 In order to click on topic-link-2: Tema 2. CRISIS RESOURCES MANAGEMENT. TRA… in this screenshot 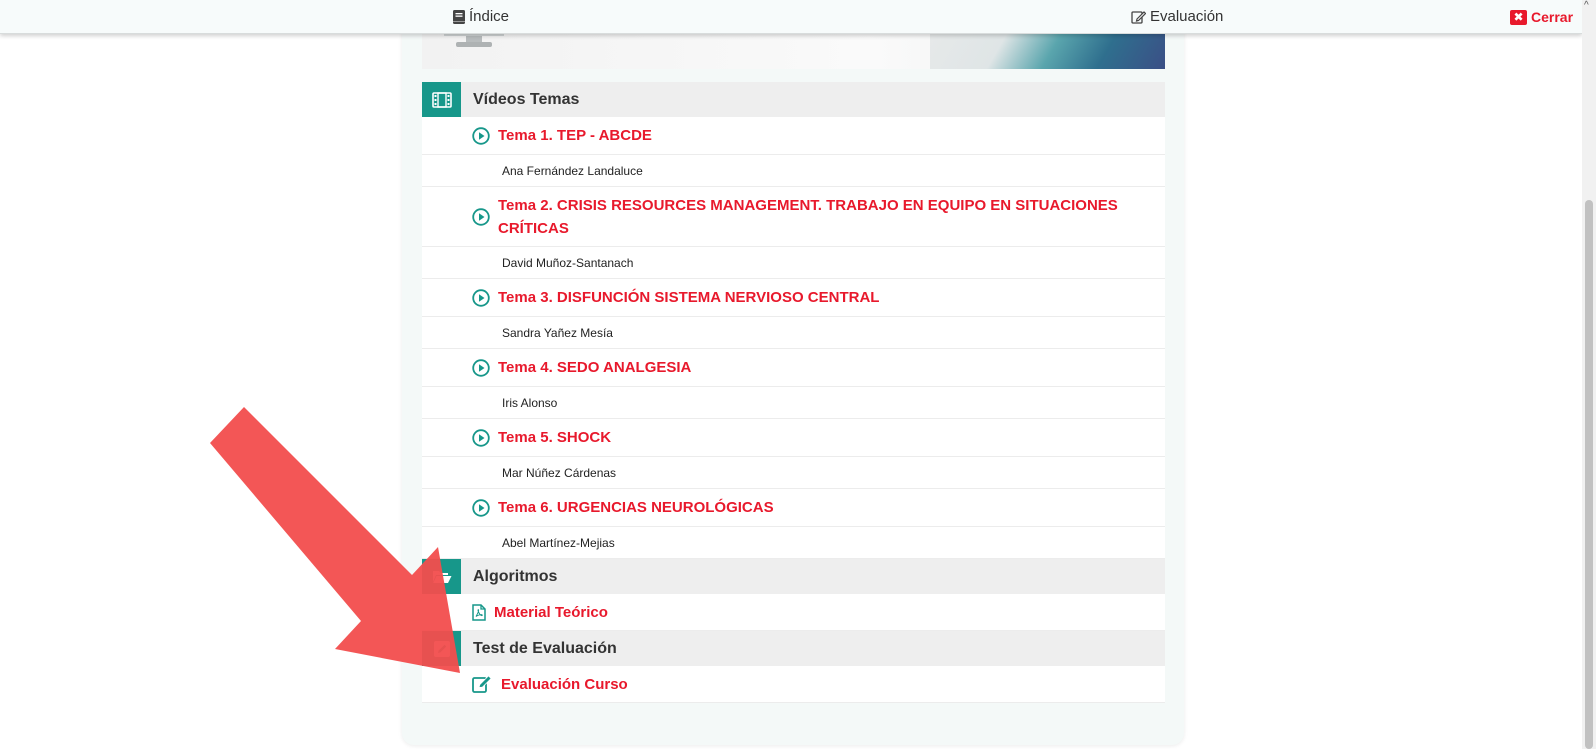, I will do `click(818, 217)`.